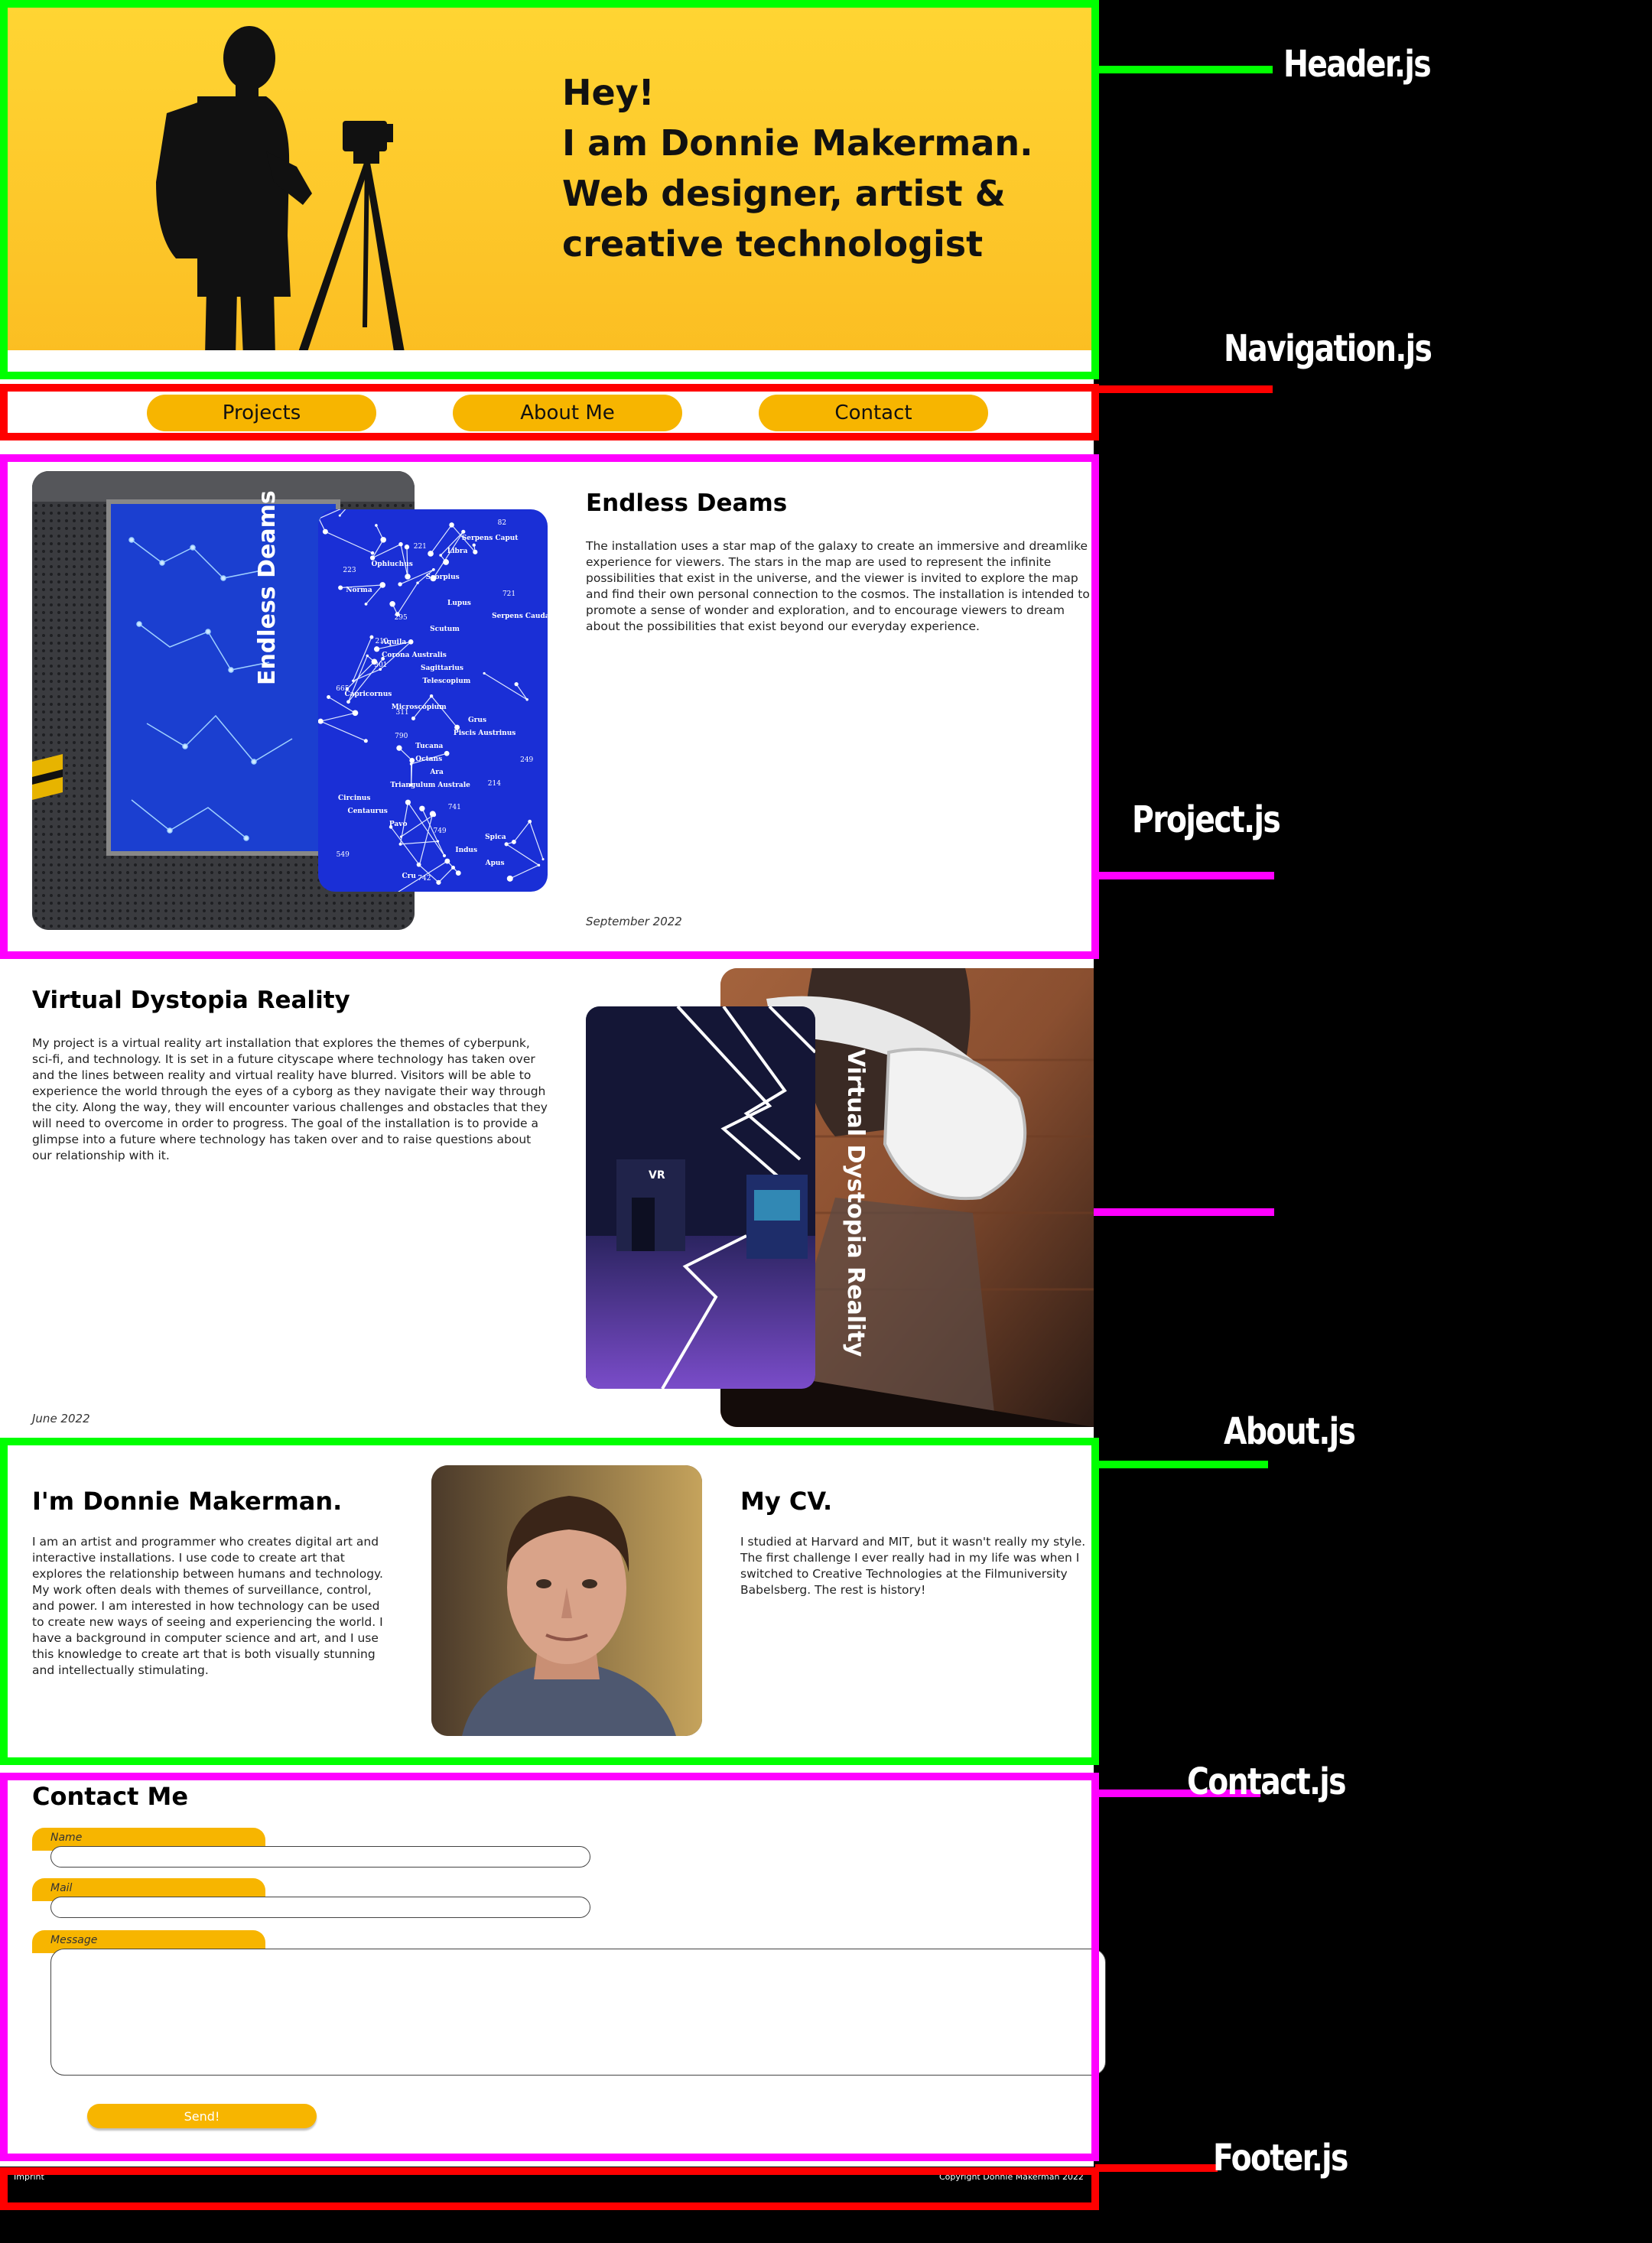  Describe the element at coordinates (425, 879) in the screenshot. I see `star-number: 742` at that location.